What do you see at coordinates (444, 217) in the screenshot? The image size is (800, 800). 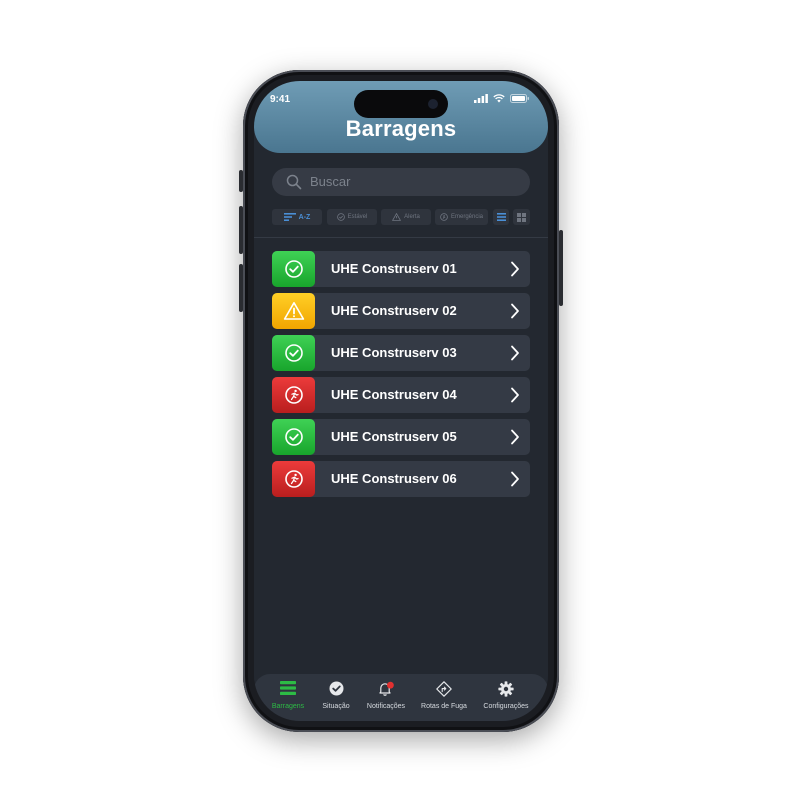 I see `runner-circle-icon` at bounding box center [444, 217].